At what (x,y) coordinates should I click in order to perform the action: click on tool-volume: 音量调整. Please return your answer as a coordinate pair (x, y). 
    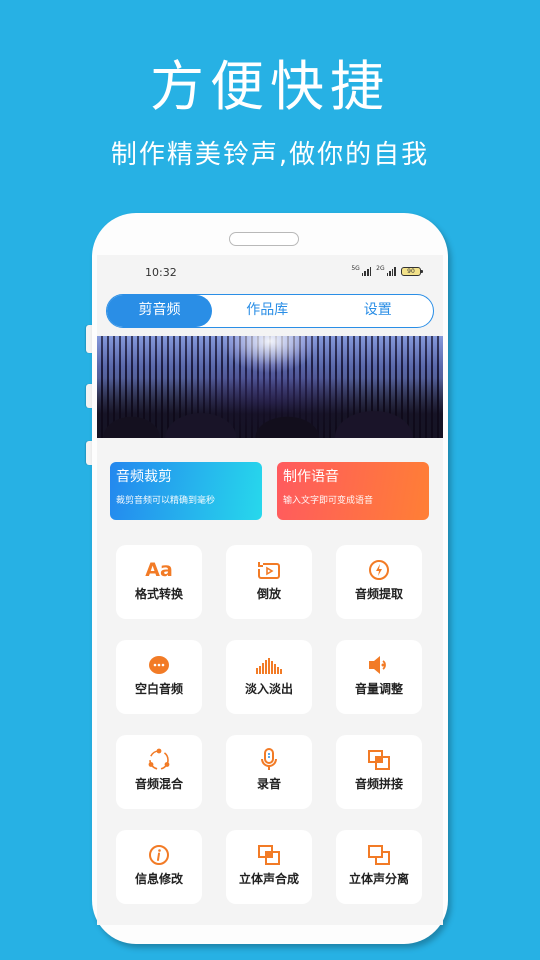
    Looking at the image, I should click on (379, 677).